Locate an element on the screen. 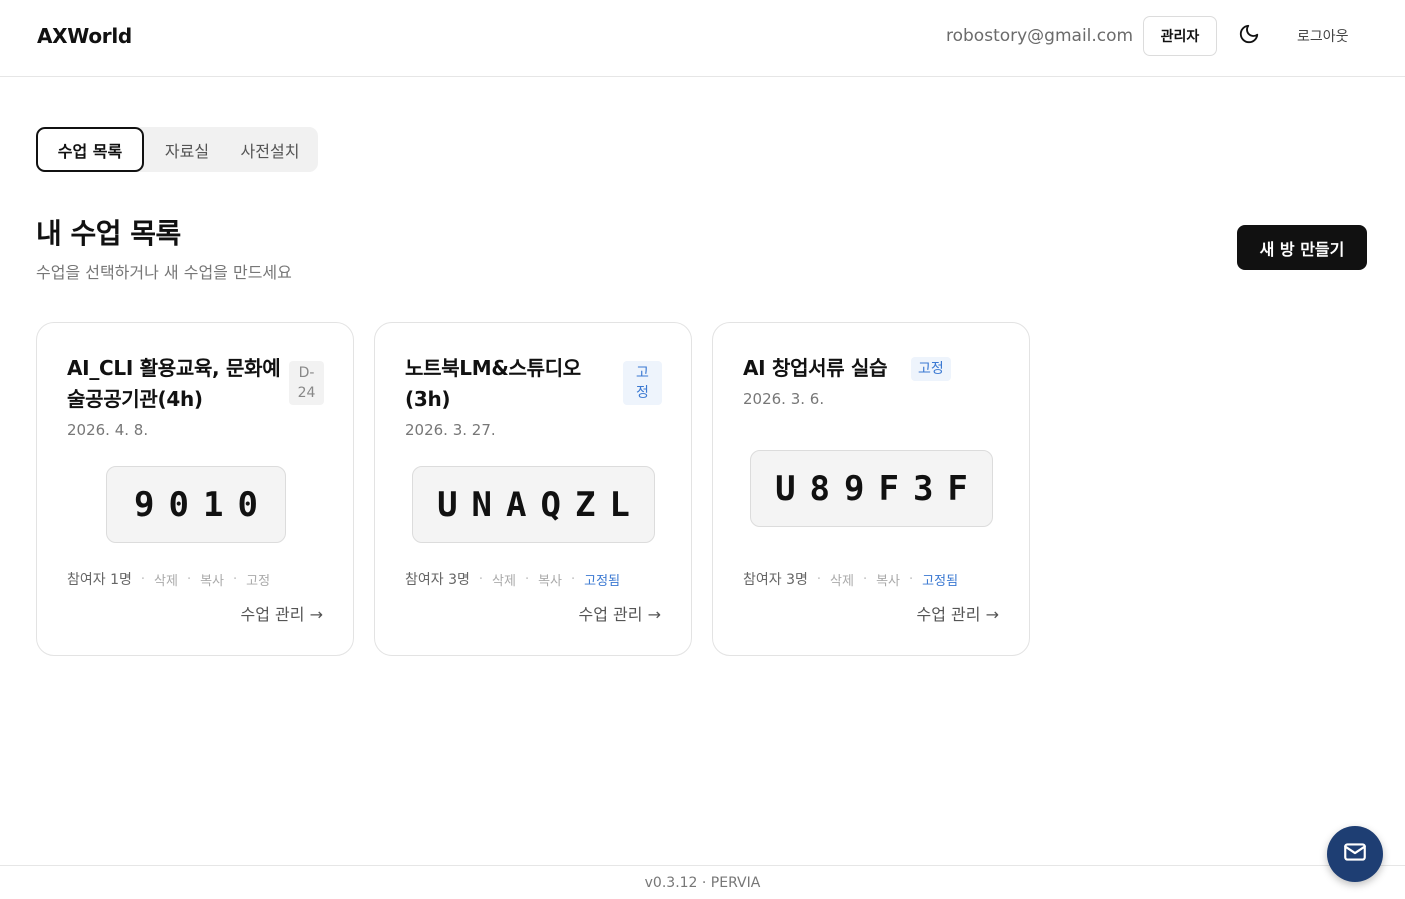 The image size is (1405, 899). tab-class-list: 수업 목록 is located at coordinates (90, 149).